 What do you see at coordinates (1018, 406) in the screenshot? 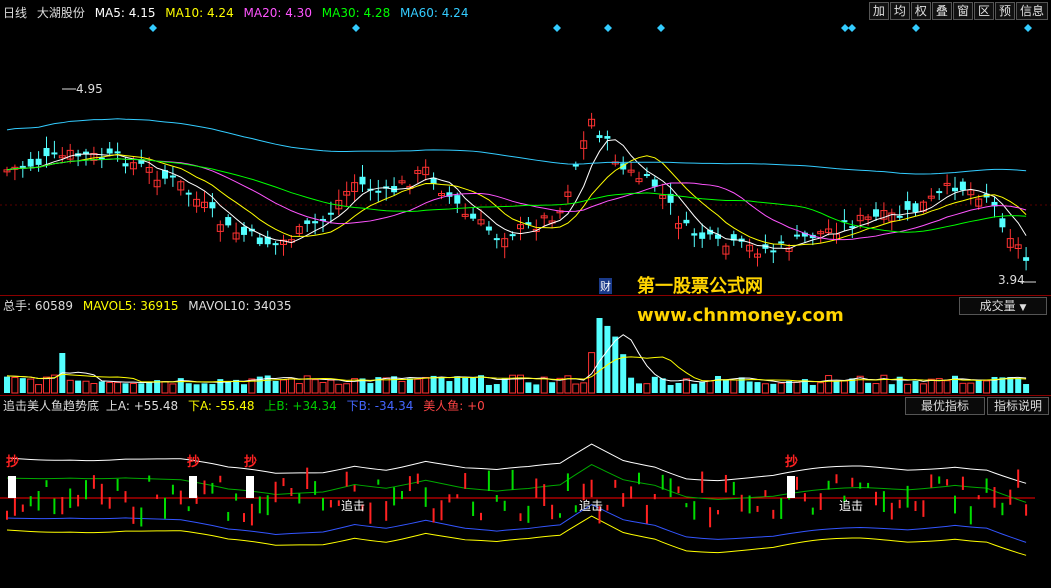
I see `indicator-help-button: 指标说明` at bounding box center [1018, 406].